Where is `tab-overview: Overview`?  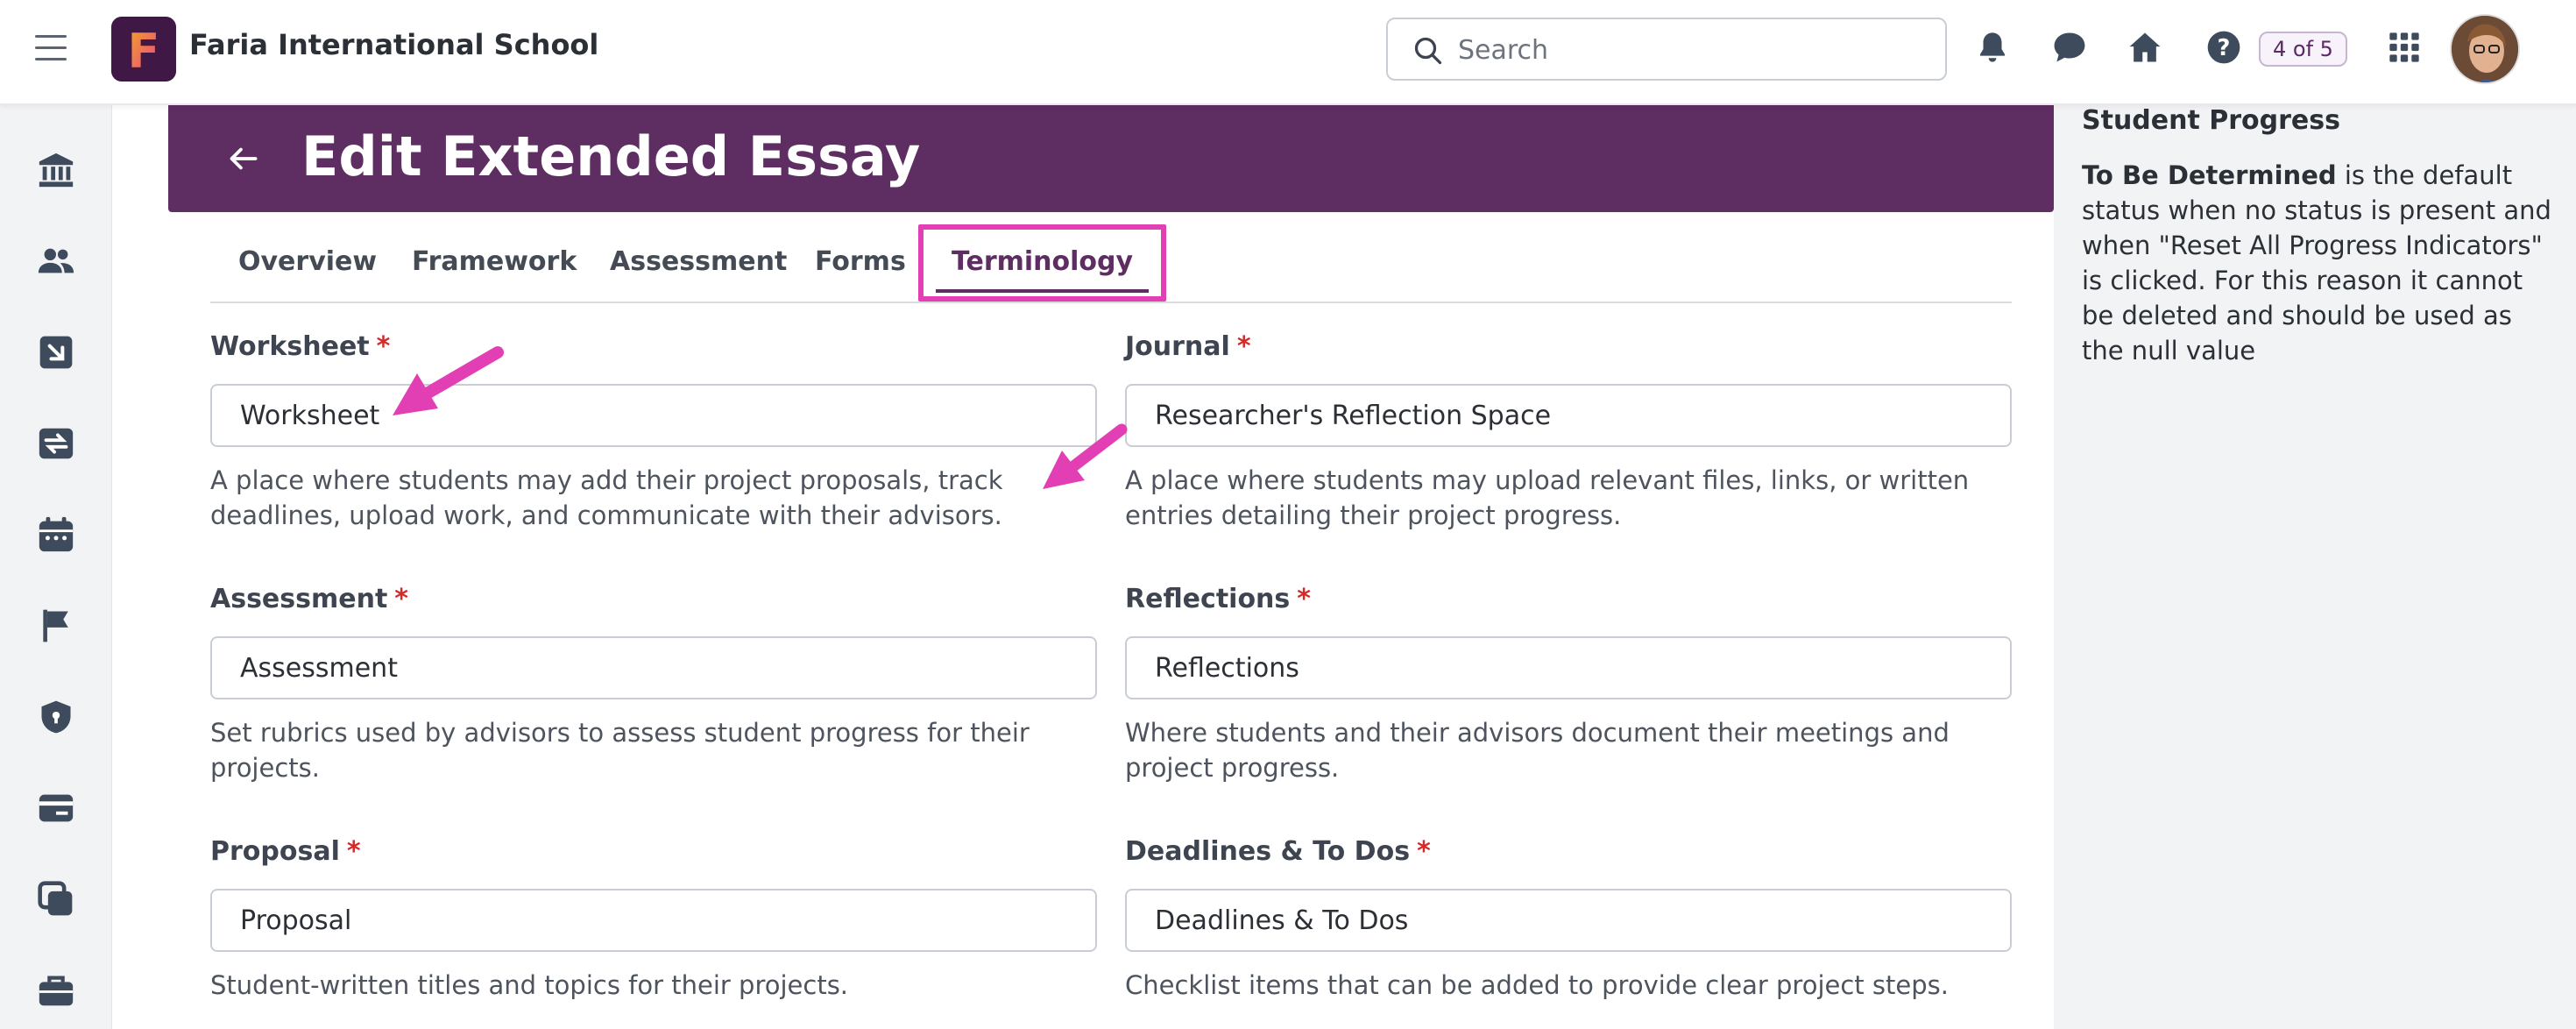 tab-overview: Overview is located at coordinates (307, 264).